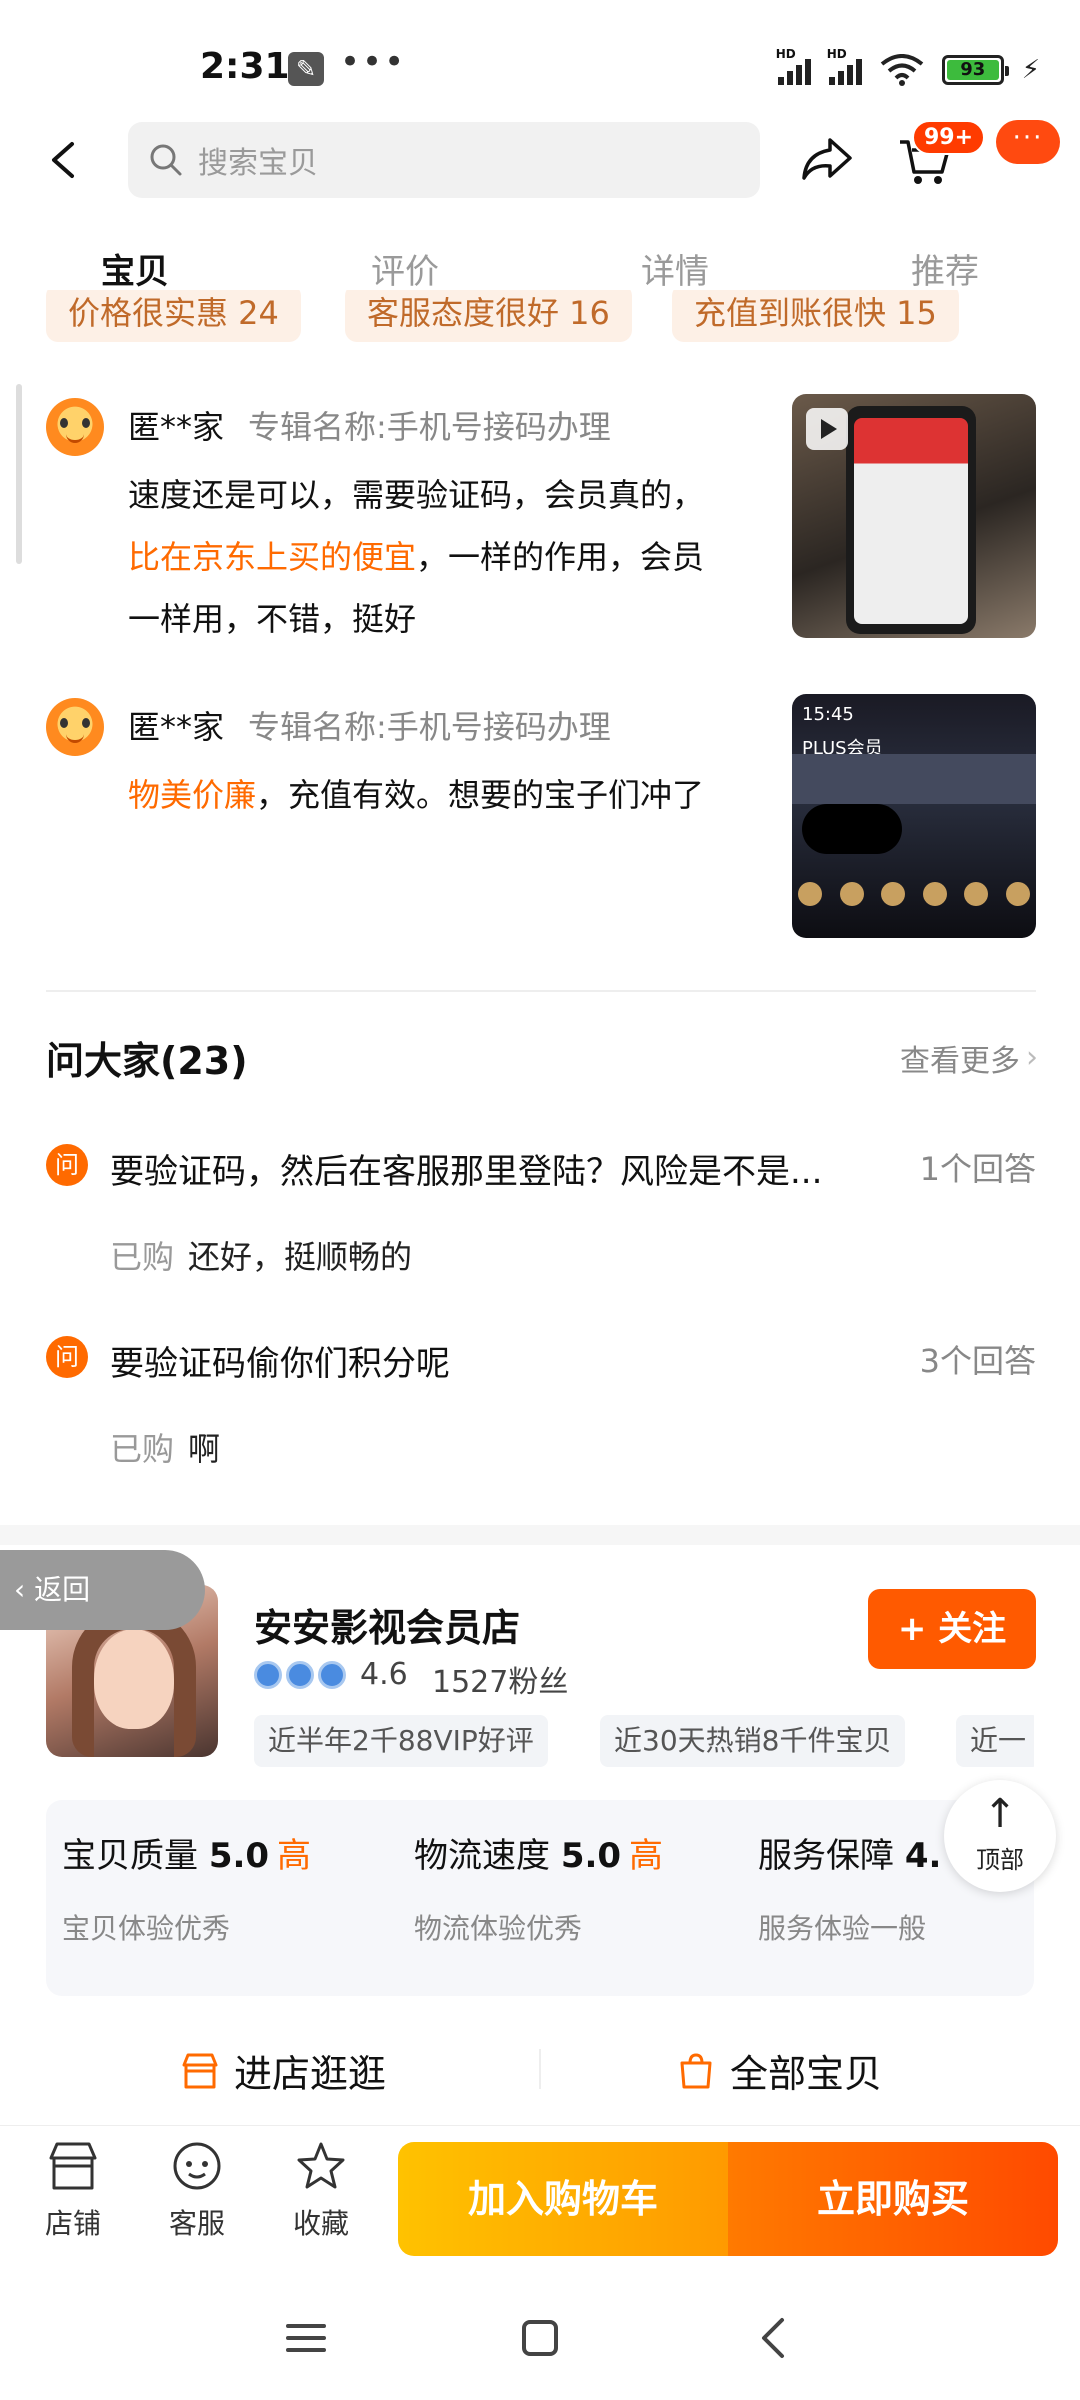  I want to click on enter-store-link: 进店逛逛, so click(283, 2070).